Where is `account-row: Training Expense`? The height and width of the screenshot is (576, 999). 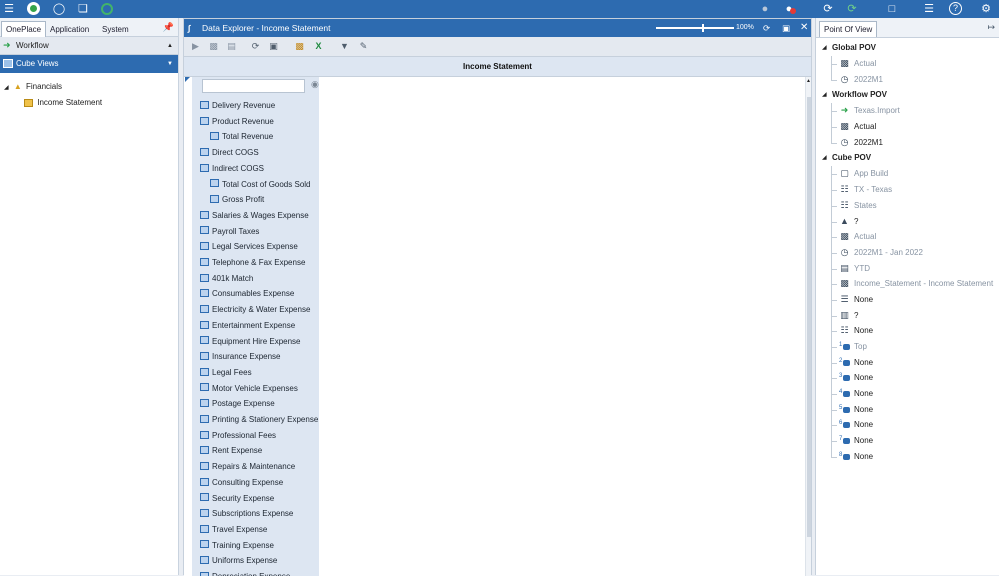
account-row: Training Expense is located at coordinates (237, 546).